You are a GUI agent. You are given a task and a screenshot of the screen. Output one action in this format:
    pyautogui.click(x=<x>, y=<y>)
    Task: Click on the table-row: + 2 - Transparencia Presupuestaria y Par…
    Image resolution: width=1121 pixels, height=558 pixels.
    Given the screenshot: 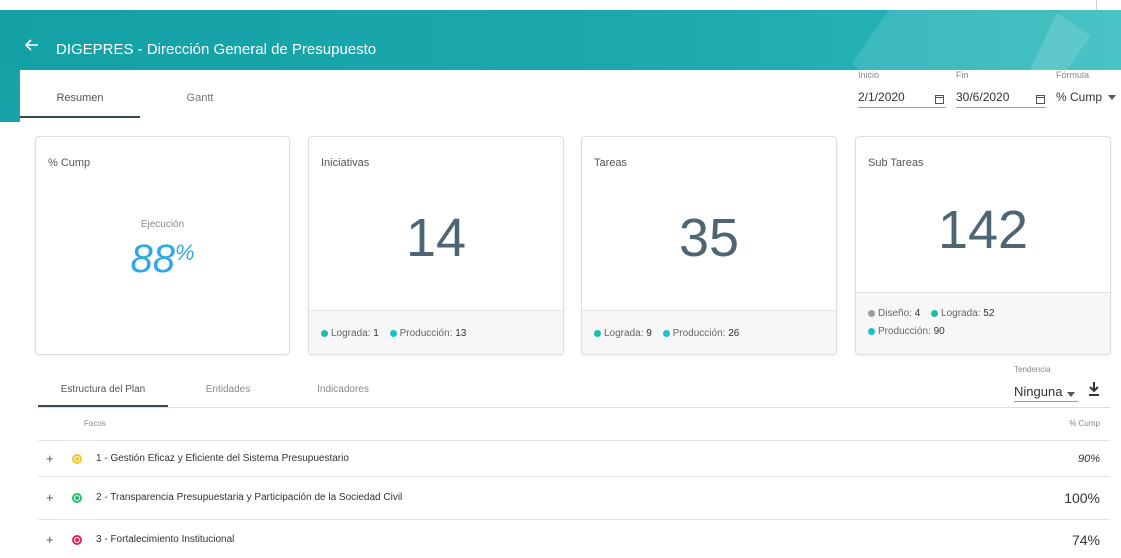 What is the action you would take?
    pyautogui.click(x=574, y=498)
    